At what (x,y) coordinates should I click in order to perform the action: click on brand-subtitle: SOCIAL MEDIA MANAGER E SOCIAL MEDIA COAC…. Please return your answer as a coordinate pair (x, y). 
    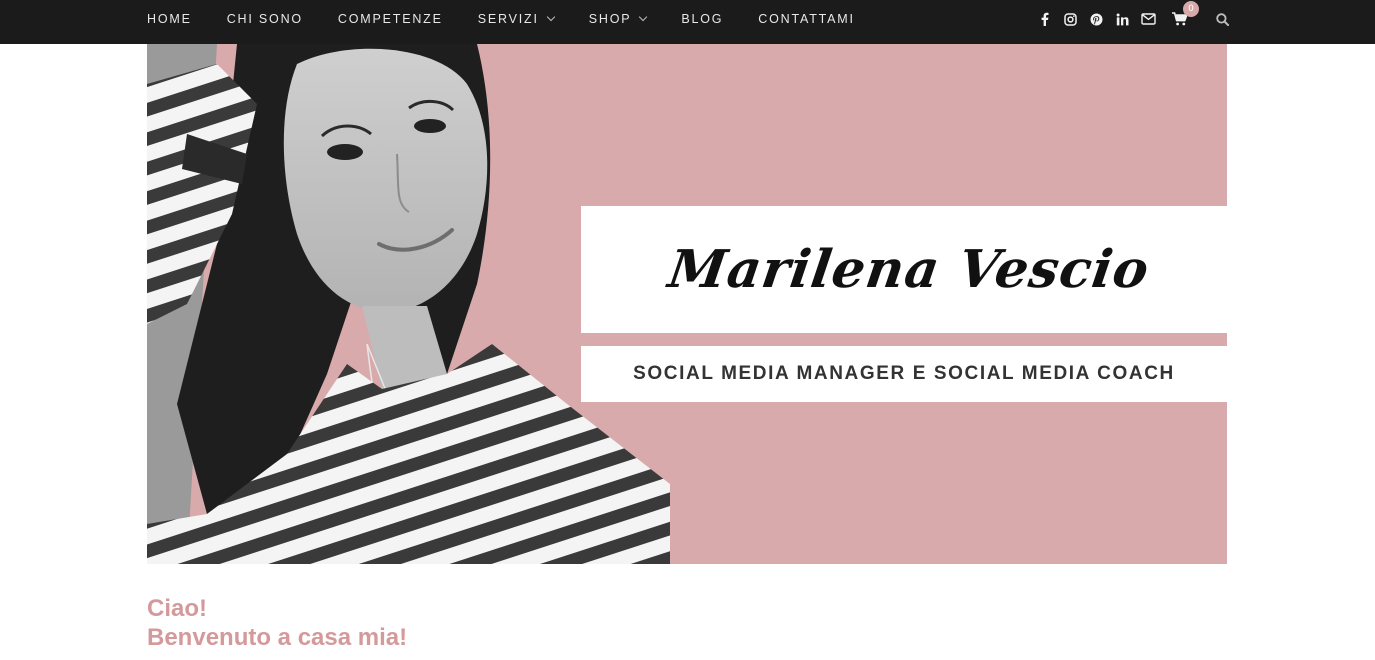
    Looking at the image, I should click on (904, 373).